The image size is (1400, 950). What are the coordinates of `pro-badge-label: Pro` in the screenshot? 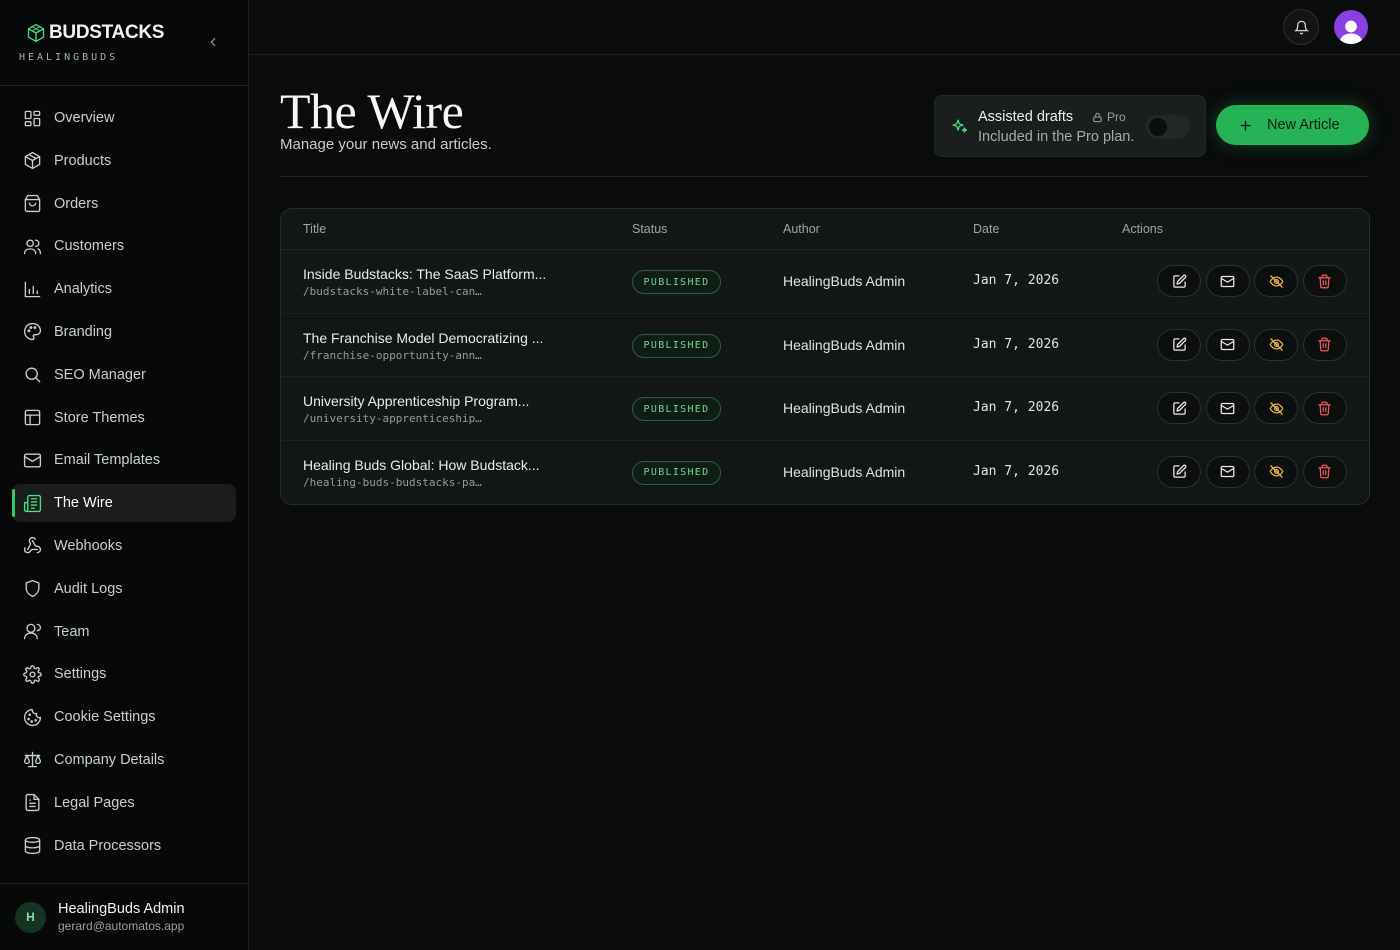 It's located at (1116, 117).